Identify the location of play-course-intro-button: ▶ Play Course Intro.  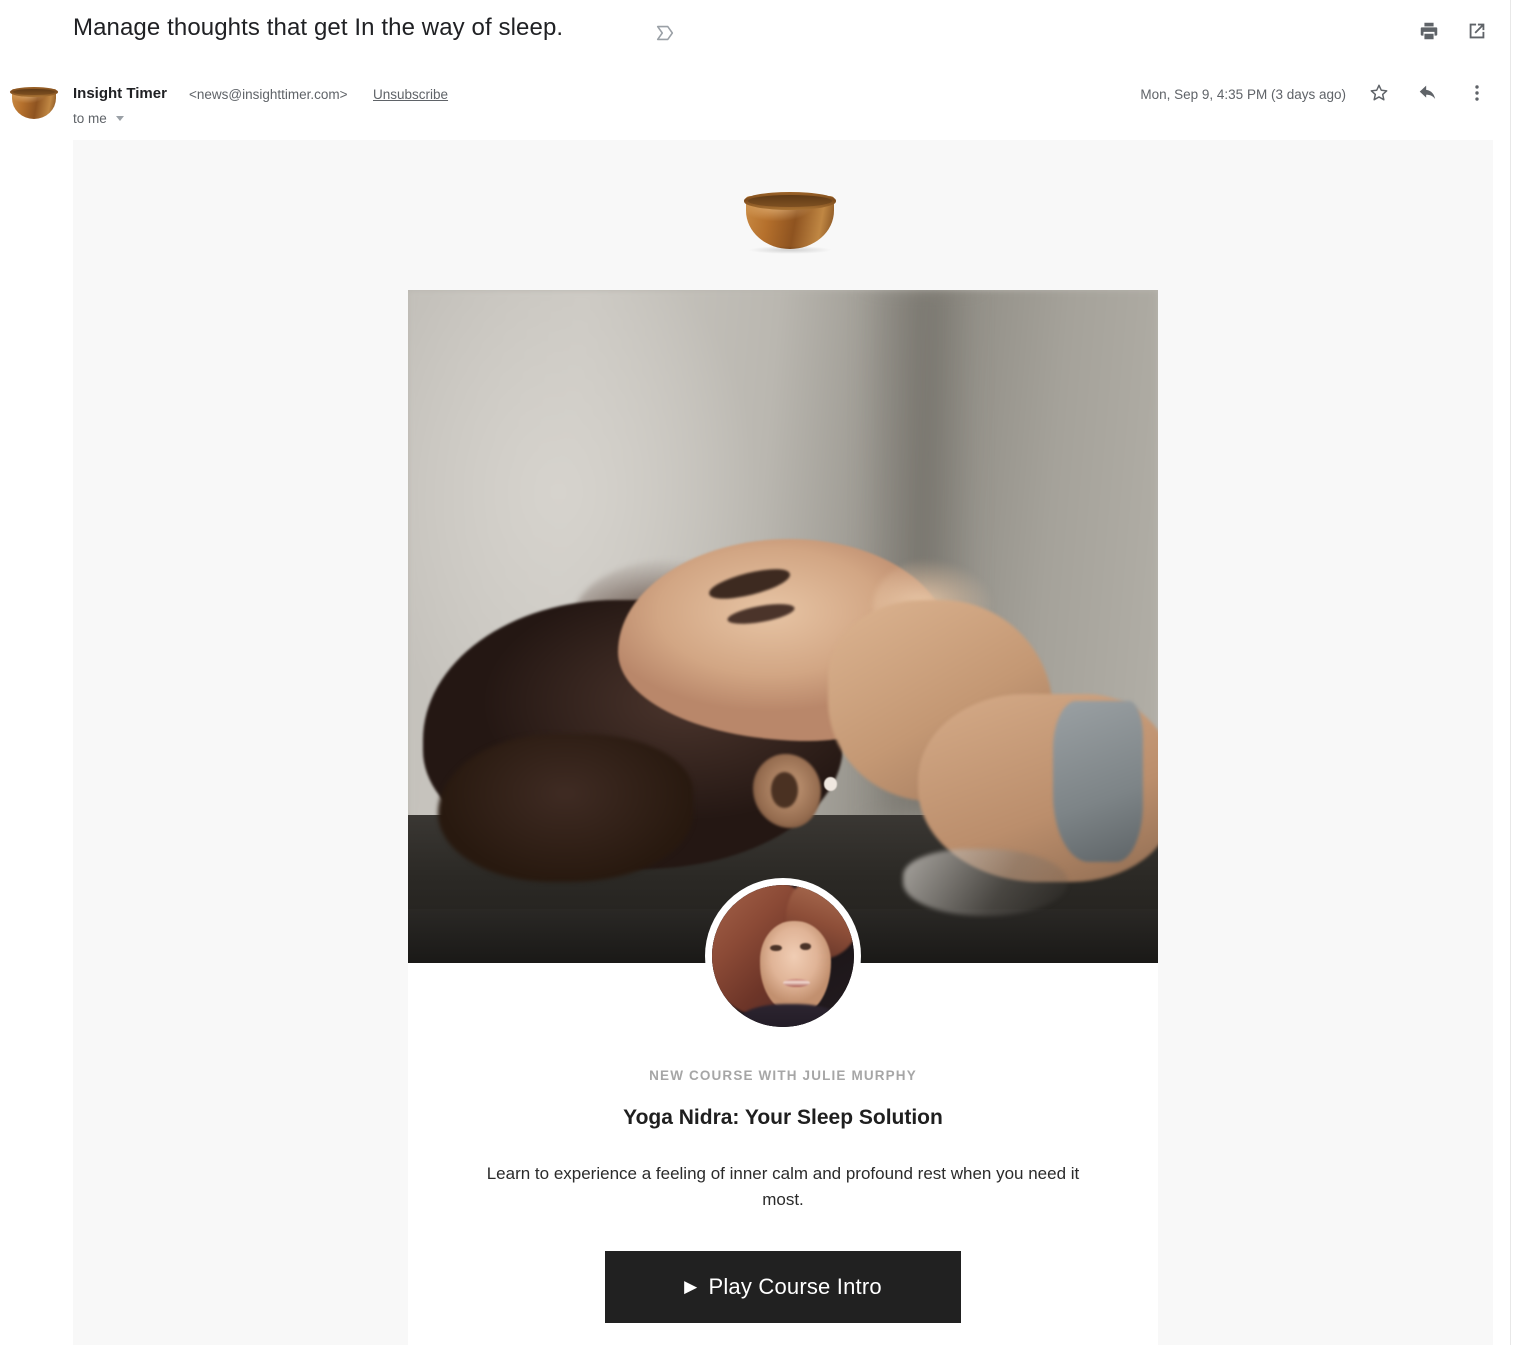
(783, 1286).